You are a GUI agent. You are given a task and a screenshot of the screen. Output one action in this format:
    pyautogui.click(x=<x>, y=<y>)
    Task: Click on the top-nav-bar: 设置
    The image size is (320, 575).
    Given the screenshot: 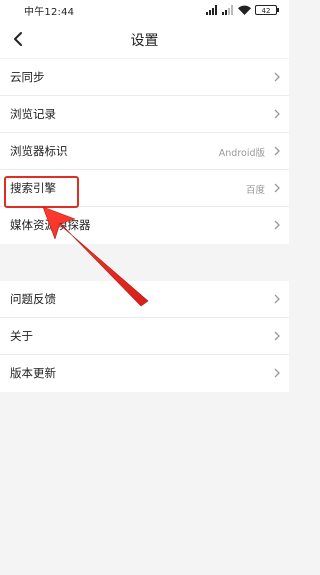 What is the action you would take?
    pyautogui.click(x=144, y=39)
    